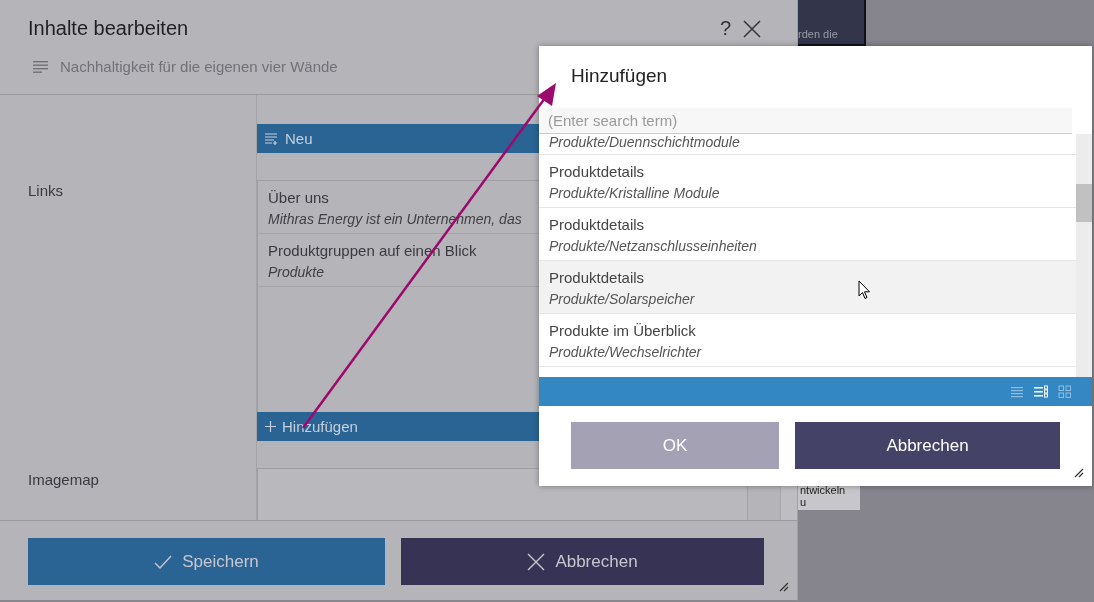 The height and width of the screenshot is (602, 1094). I want to click on list-view-icon, so click(1017, 391).